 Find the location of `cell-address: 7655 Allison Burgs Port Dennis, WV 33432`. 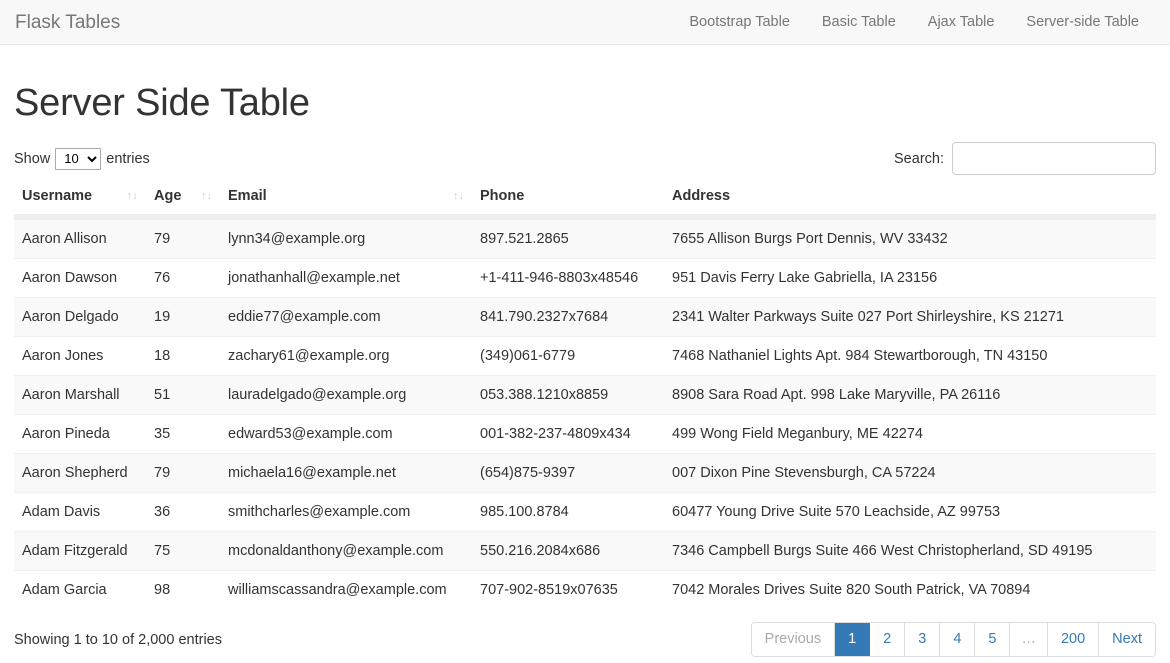

cell-address: 7655 Allison Burgs Port Dennis, WV 33432 is located at coordinates (910, 237).